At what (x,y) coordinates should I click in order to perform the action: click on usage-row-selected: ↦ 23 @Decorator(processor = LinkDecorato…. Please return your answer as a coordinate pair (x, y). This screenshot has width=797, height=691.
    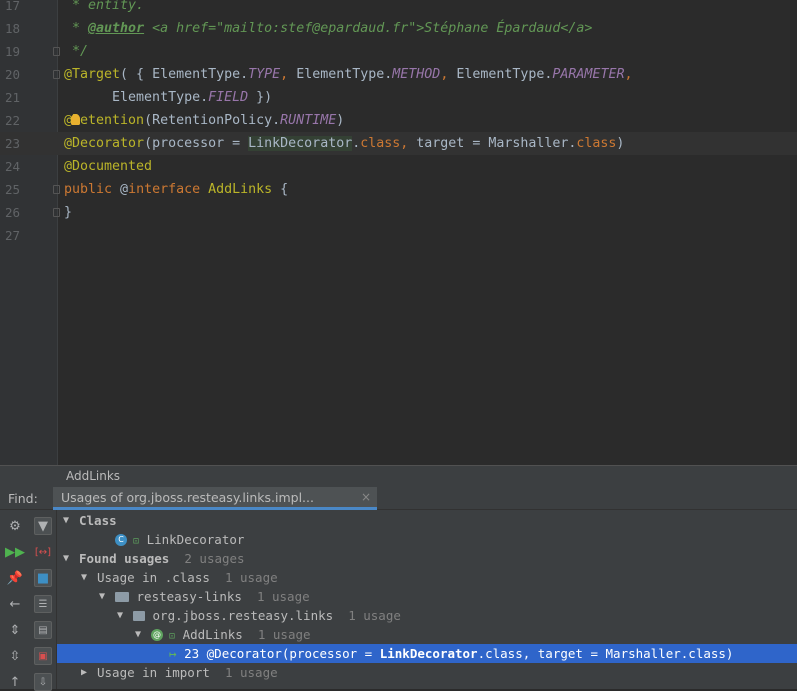
    Looking at the image, I should click on (427, 653).